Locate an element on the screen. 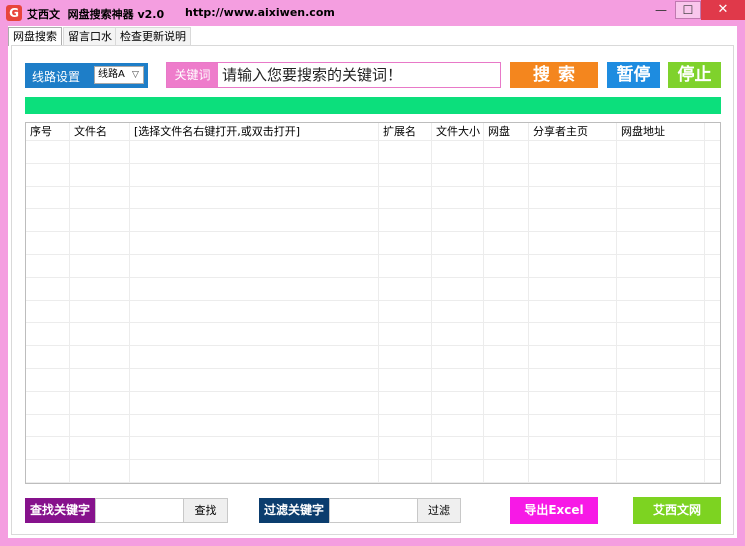 The width and height of the screenshot is (745, 546). tab-netdisk-search: 网盘搜索 is located at coordinates (35, 36).